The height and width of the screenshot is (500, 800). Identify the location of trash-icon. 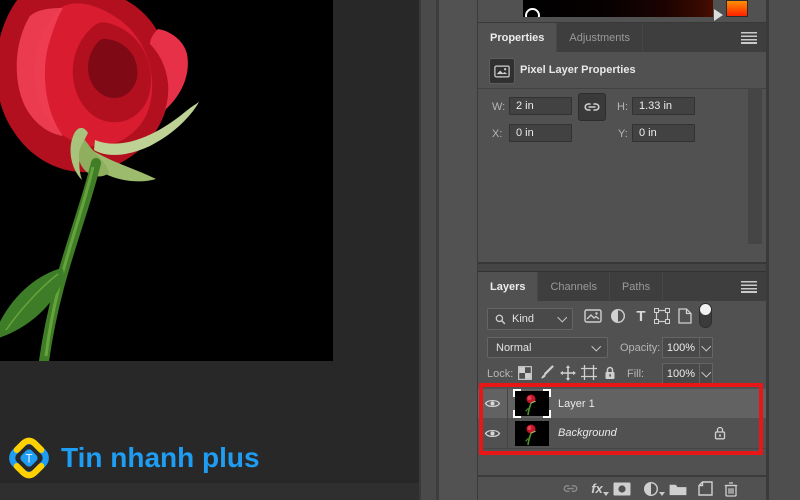
(731, 489).